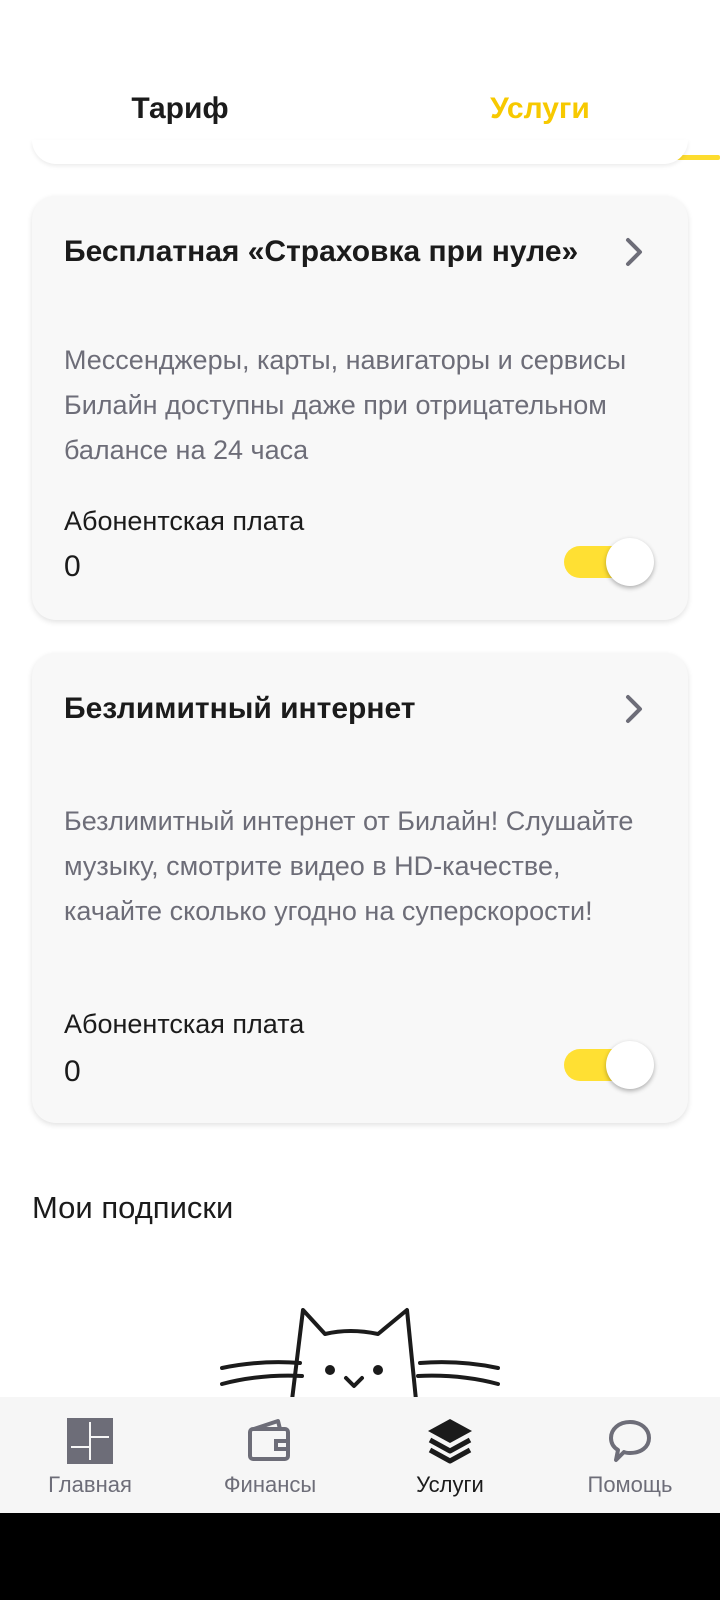 The width and height of the screenshot is (720, 1600). What do you see at coordinates (360, 1354) in the screenshot?
I see `cat-icon` at bounding box center [360, 1354].